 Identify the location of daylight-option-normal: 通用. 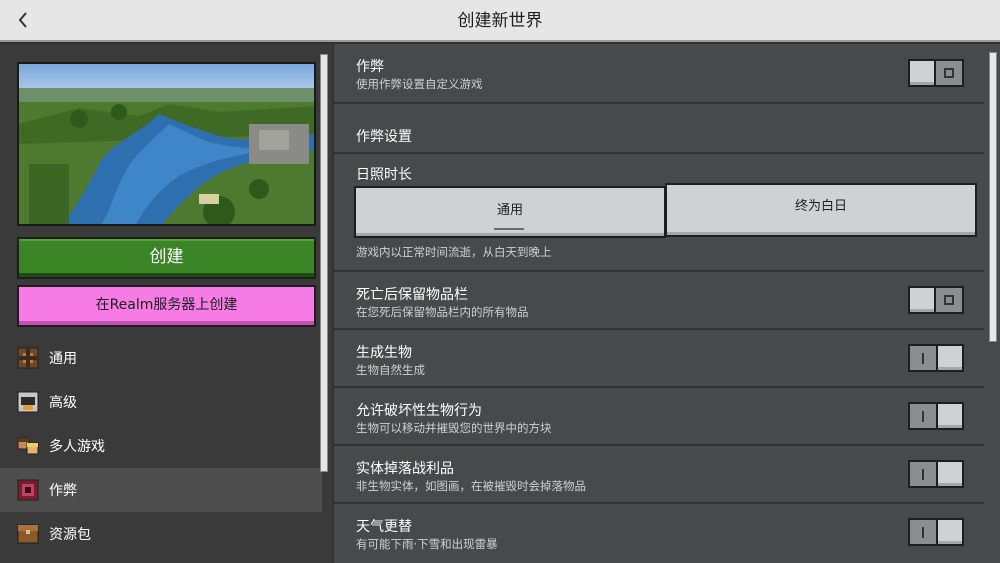
(510, 212).